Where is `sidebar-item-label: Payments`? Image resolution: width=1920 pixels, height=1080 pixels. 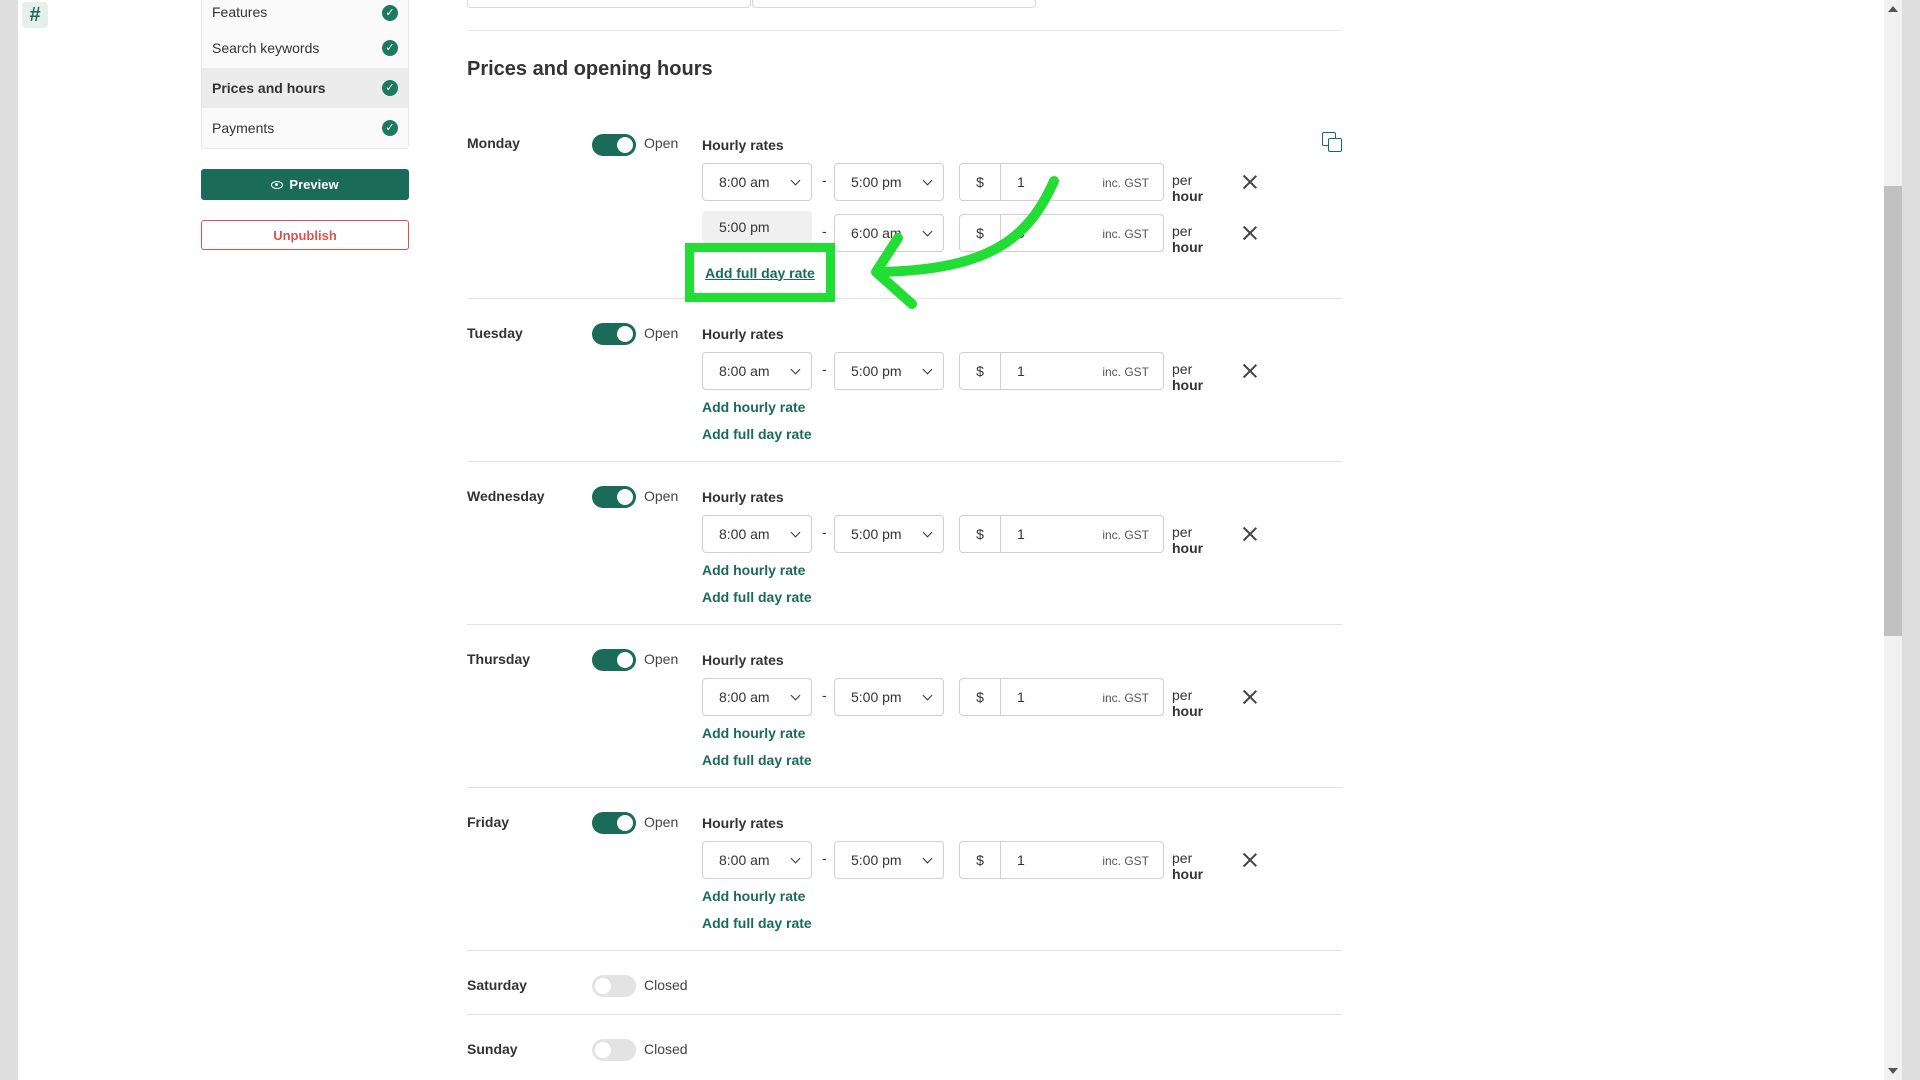 sidebar-item-label: Payments is located at coordinates (243, 128).